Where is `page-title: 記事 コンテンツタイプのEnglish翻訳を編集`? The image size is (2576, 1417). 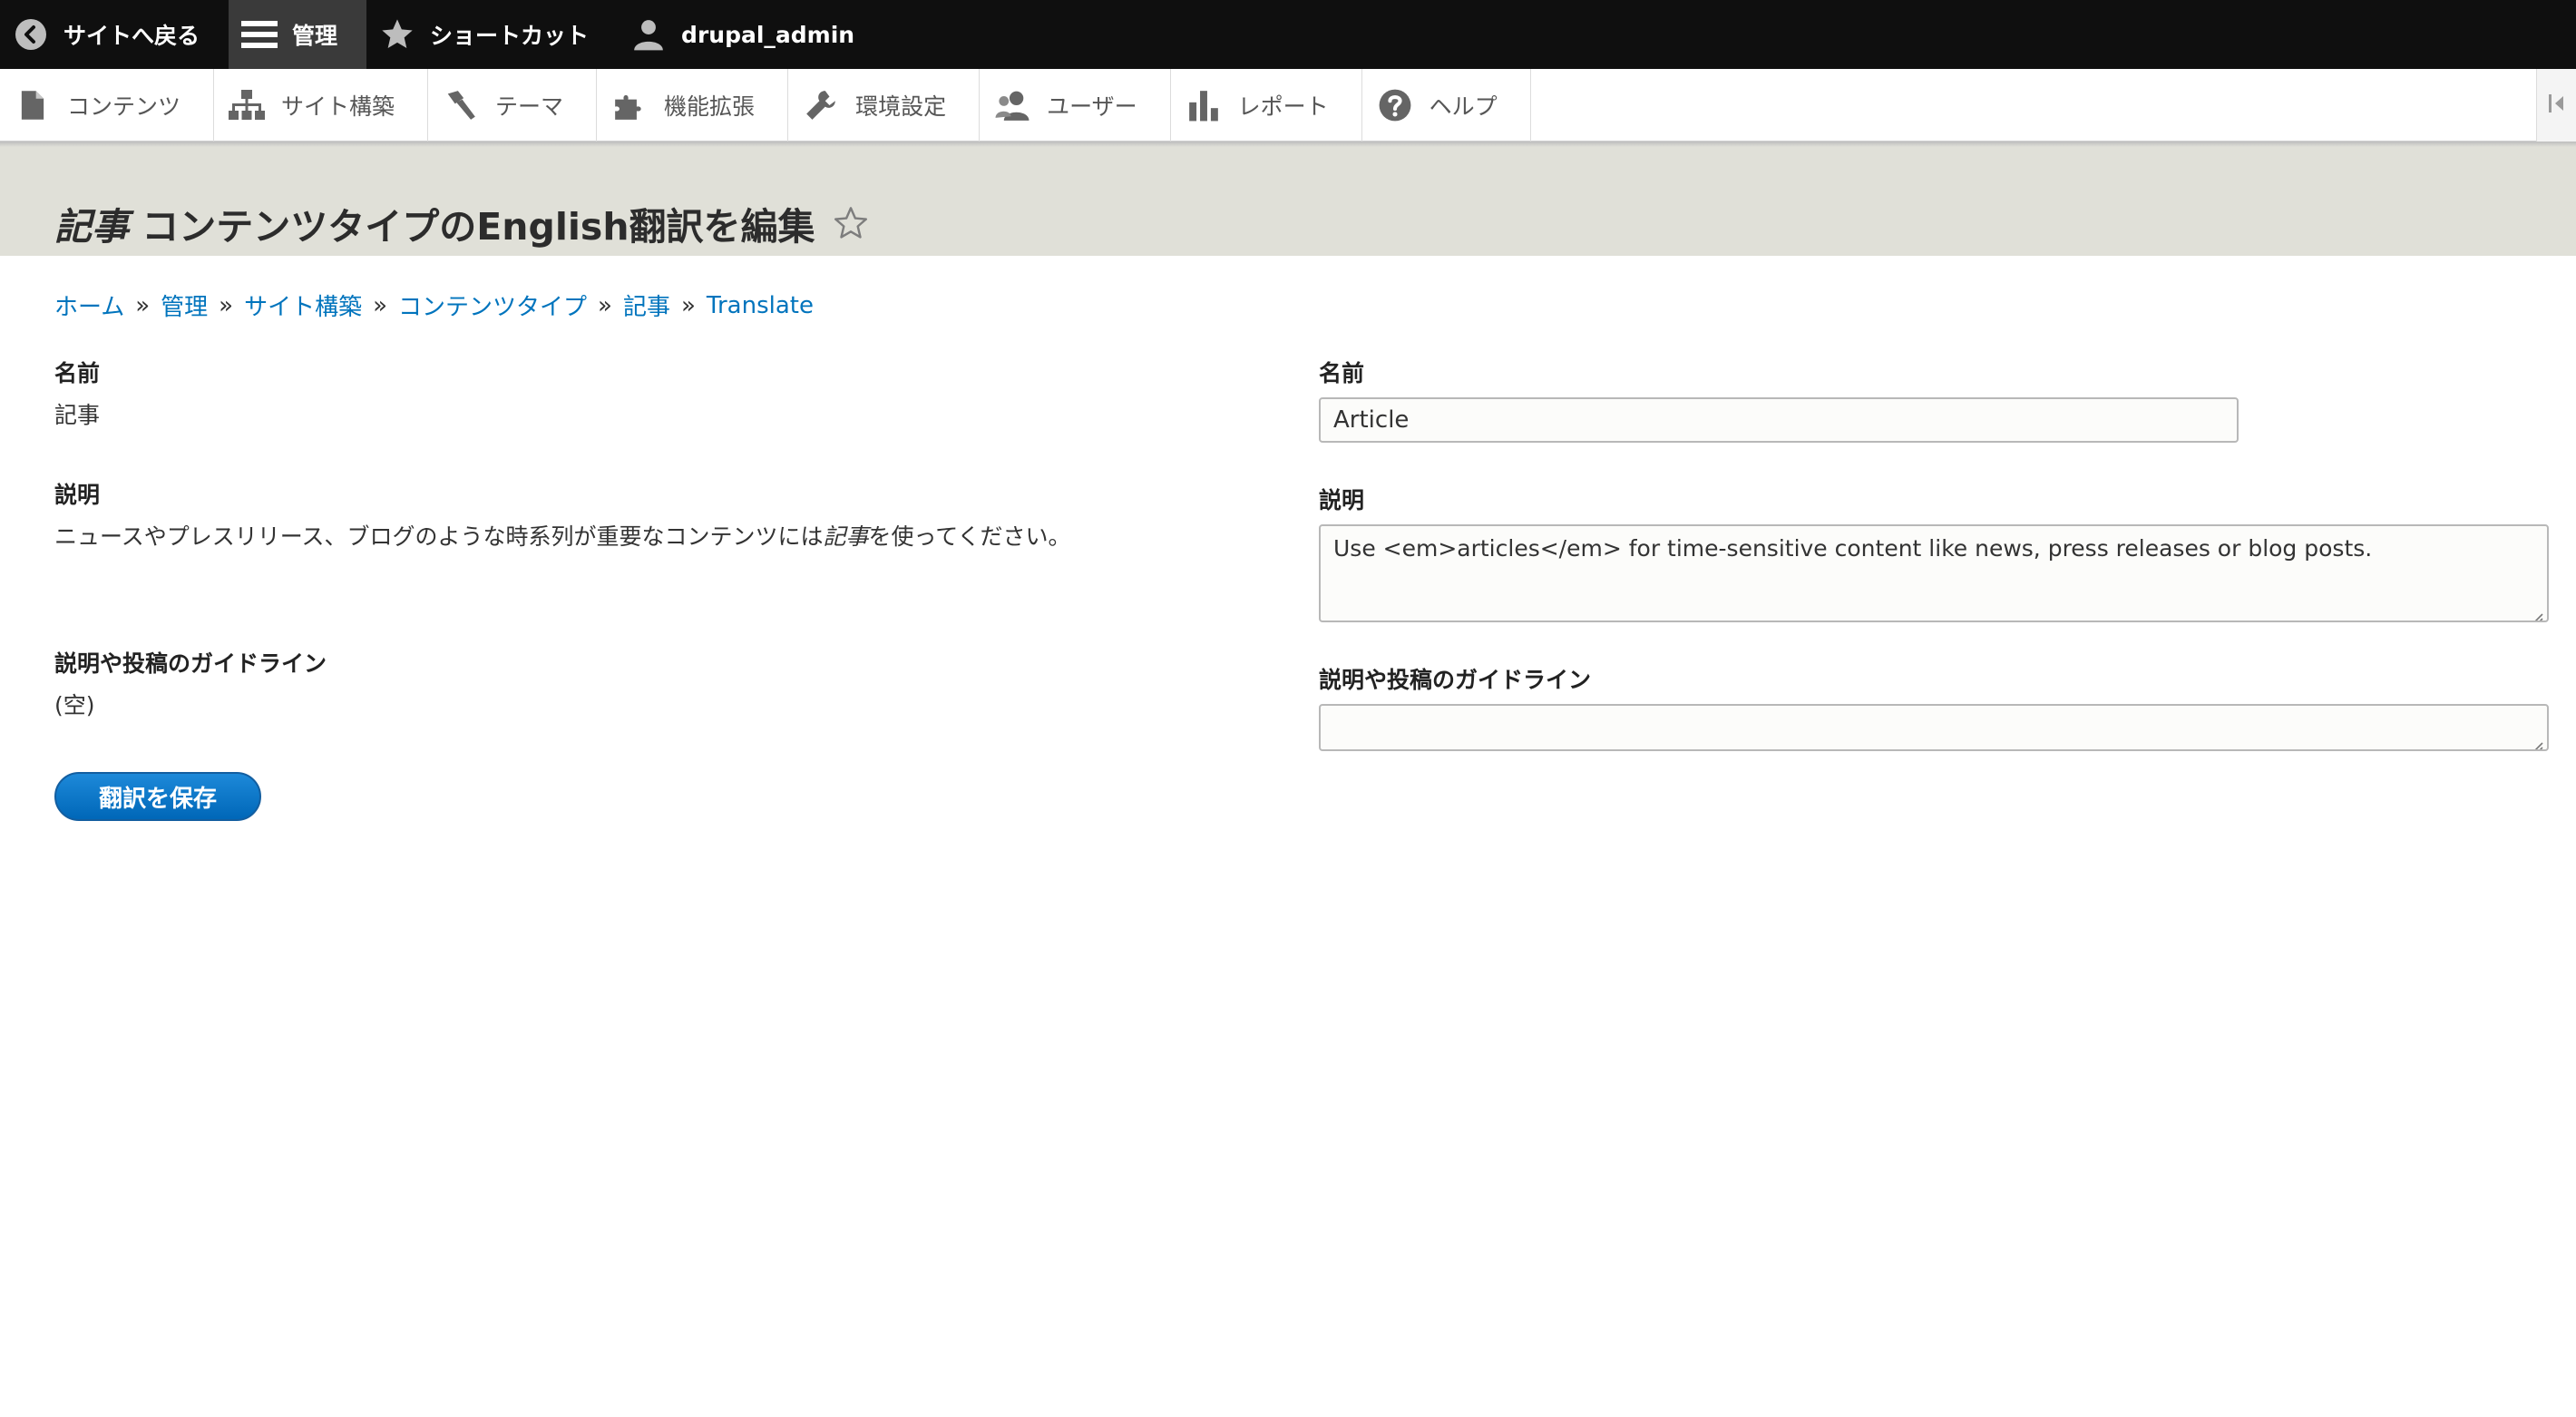
page-title: 記事 コンテンツタイプのEnglish翻訳を編集 is located at coordinates (462, 223).